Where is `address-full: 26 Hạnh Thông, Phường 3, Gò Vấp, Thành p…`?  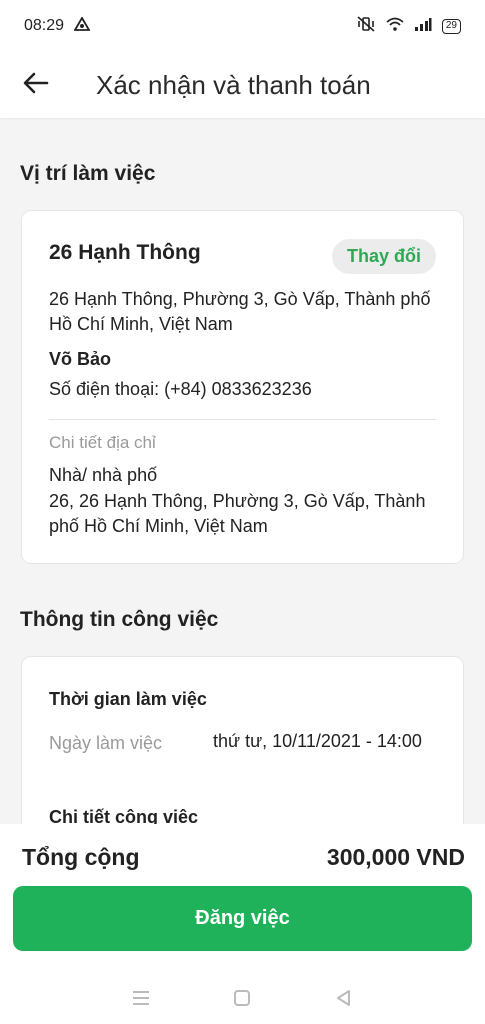 address-full: 26 Hạnh Thông, Phường 3, Gò Vấp, Thành p… is located at coordinates (240, 311).